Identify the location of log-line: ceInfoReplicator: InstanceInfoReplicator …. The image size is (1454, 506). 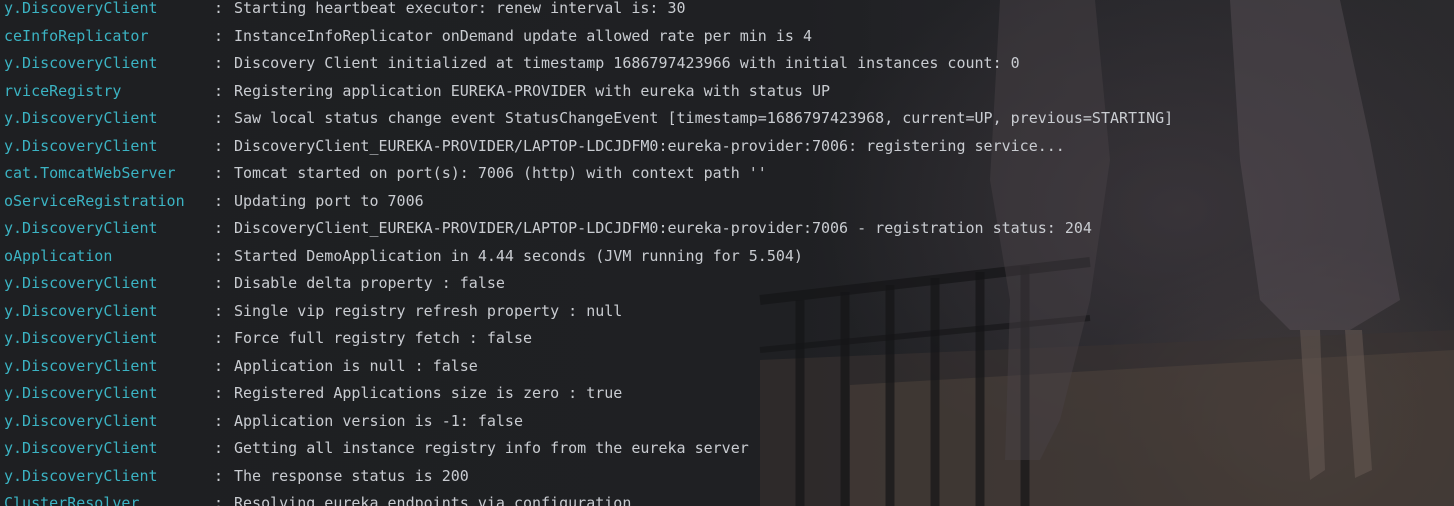
(586, 37).